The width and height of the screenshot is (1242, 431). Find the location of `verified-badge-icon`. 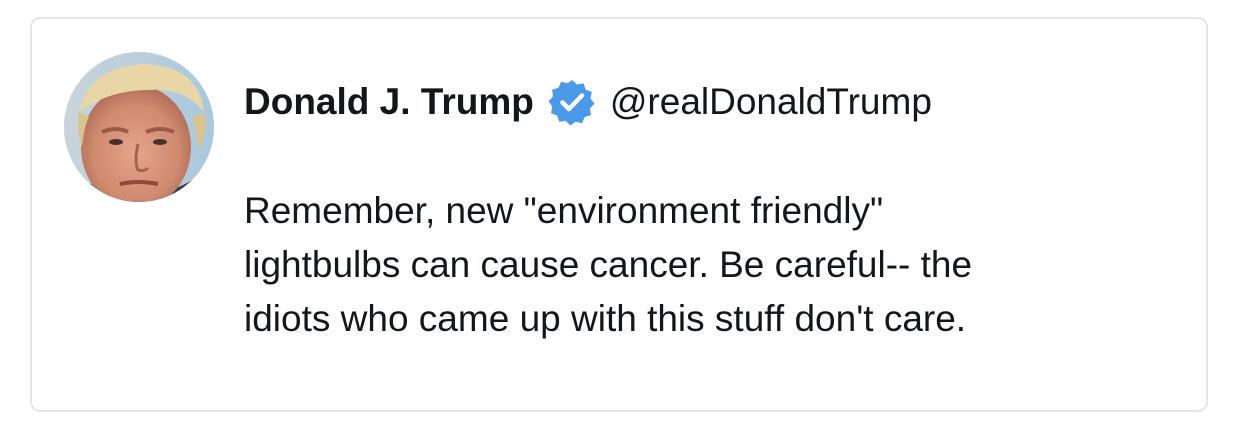

verified-badge-icon is located at coordinates (572, 102).